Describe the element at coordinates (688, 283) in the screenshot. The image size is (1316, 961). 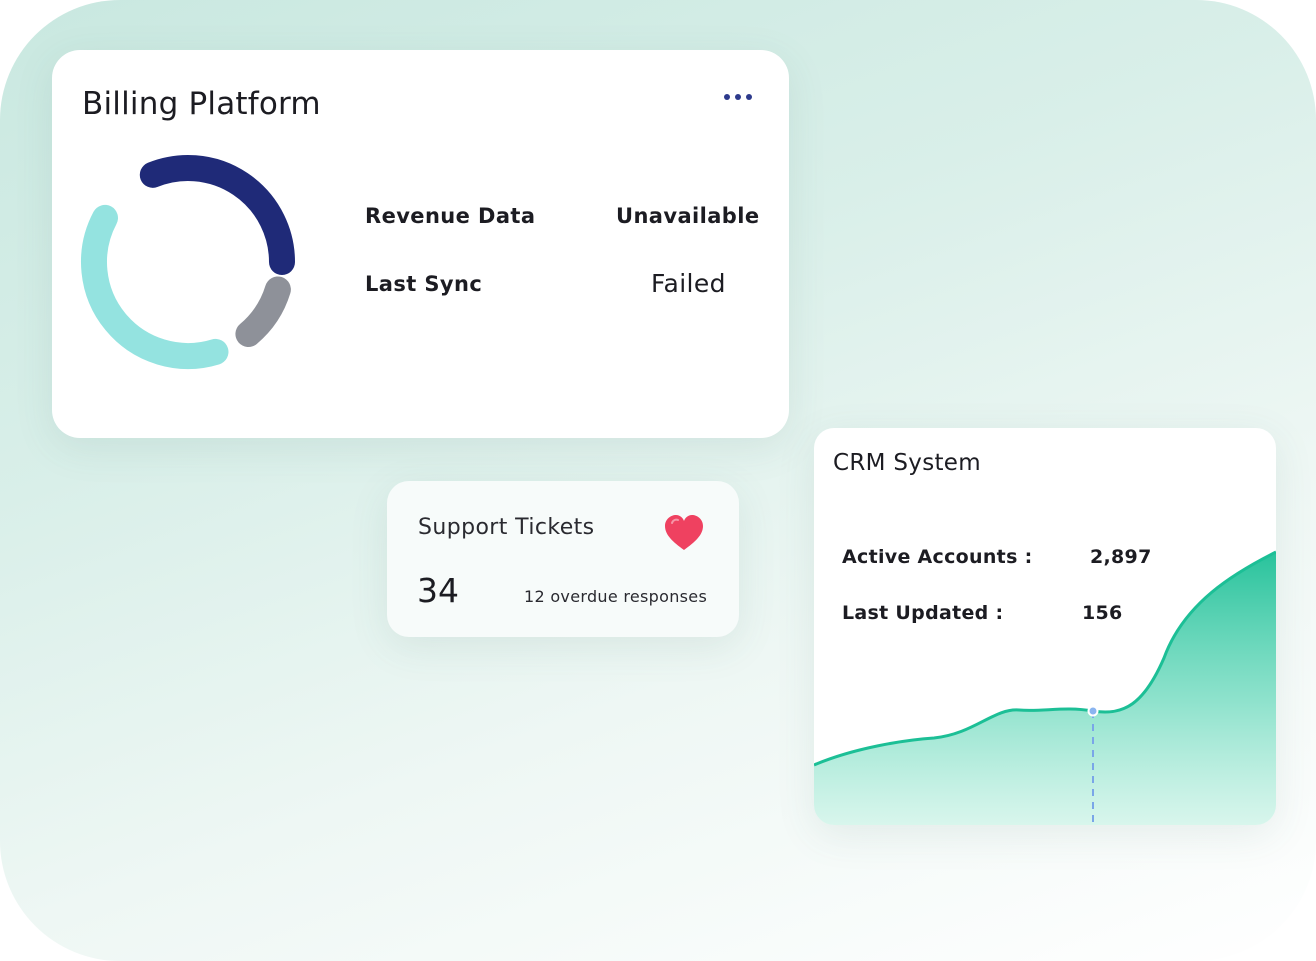
I see `last-sync-value: Failed` at that location.